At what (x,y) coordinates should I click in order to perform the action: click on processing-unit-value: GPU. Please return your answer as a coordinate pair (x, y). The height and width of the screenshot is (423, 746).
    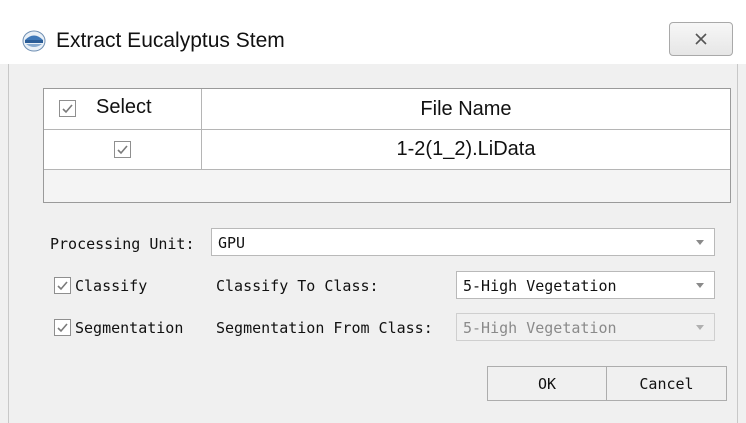
    Looking at the image, I should click on (232, 243).